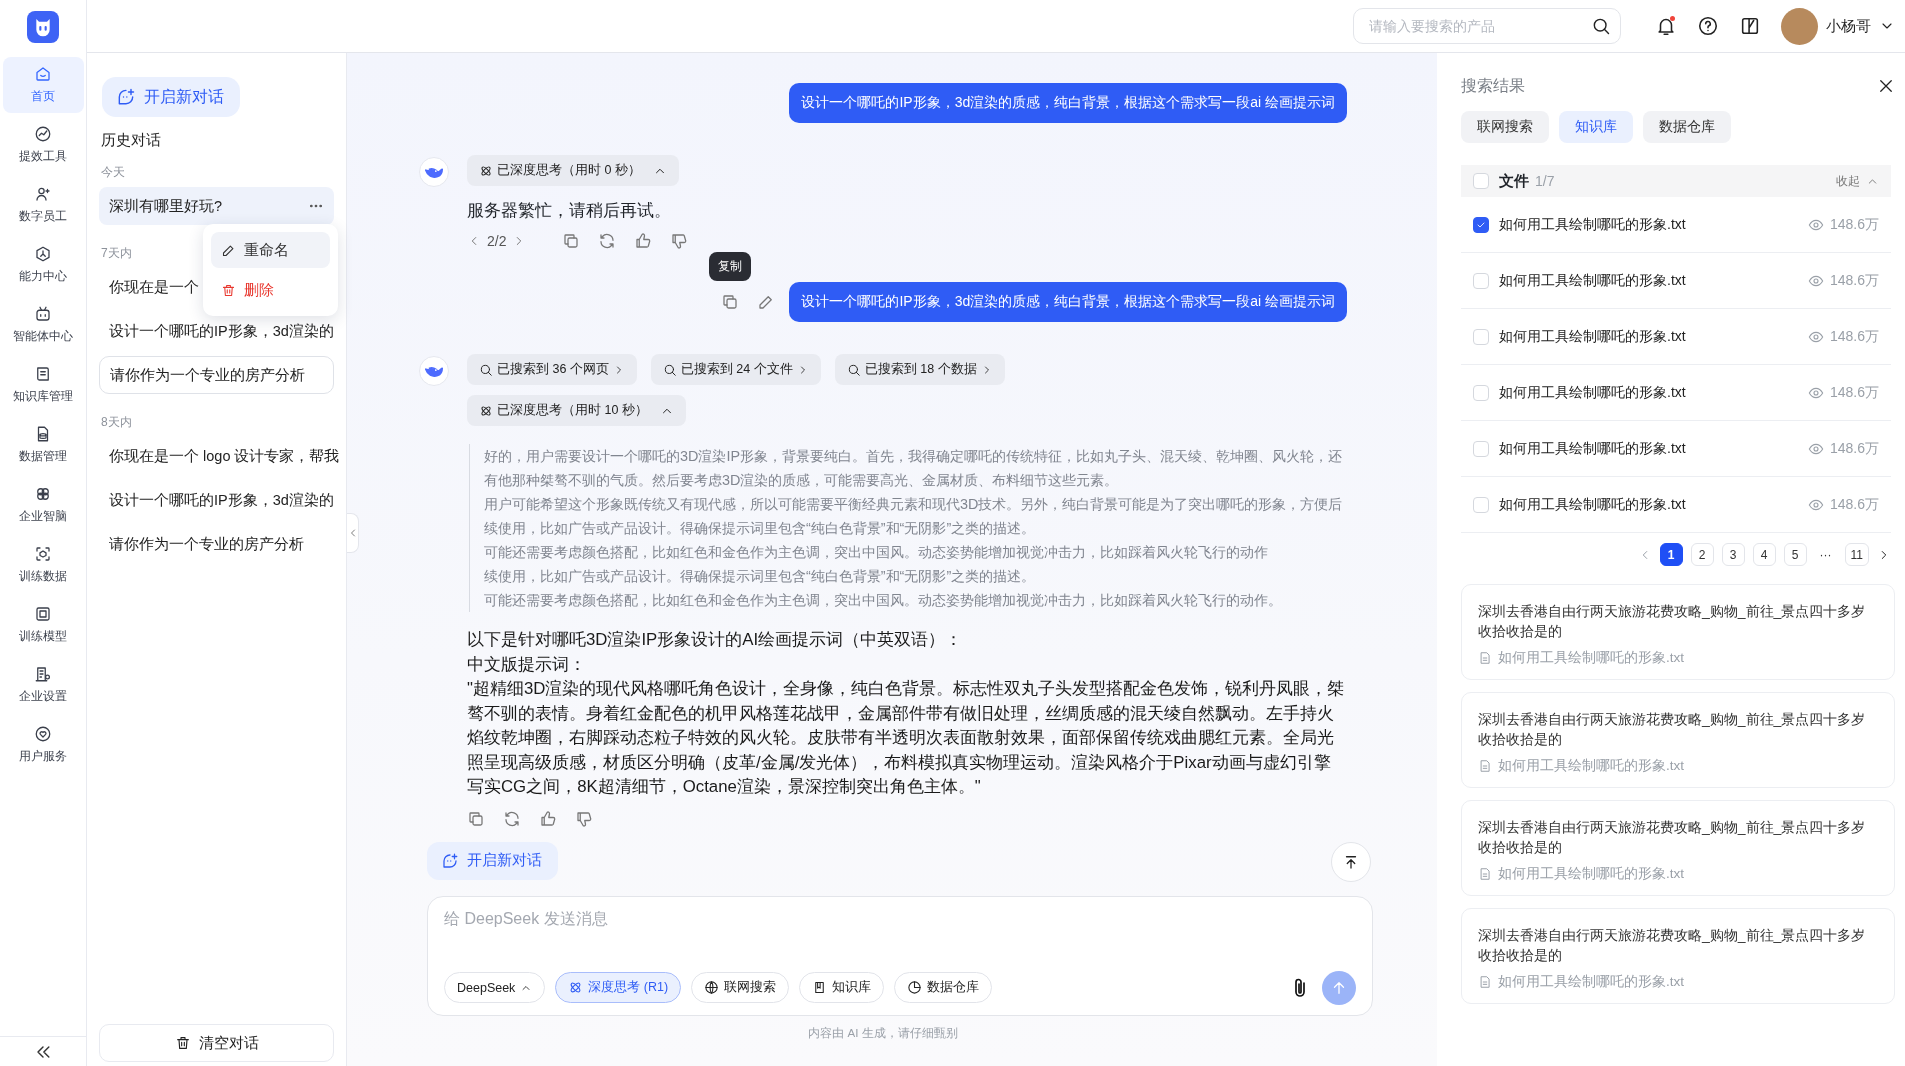 Image resolution: width=1905 pixels, height=1066 pixels. Describe the element at coordinates (1856, 554) in the screenshot. I see `page-button: 11` at that location.